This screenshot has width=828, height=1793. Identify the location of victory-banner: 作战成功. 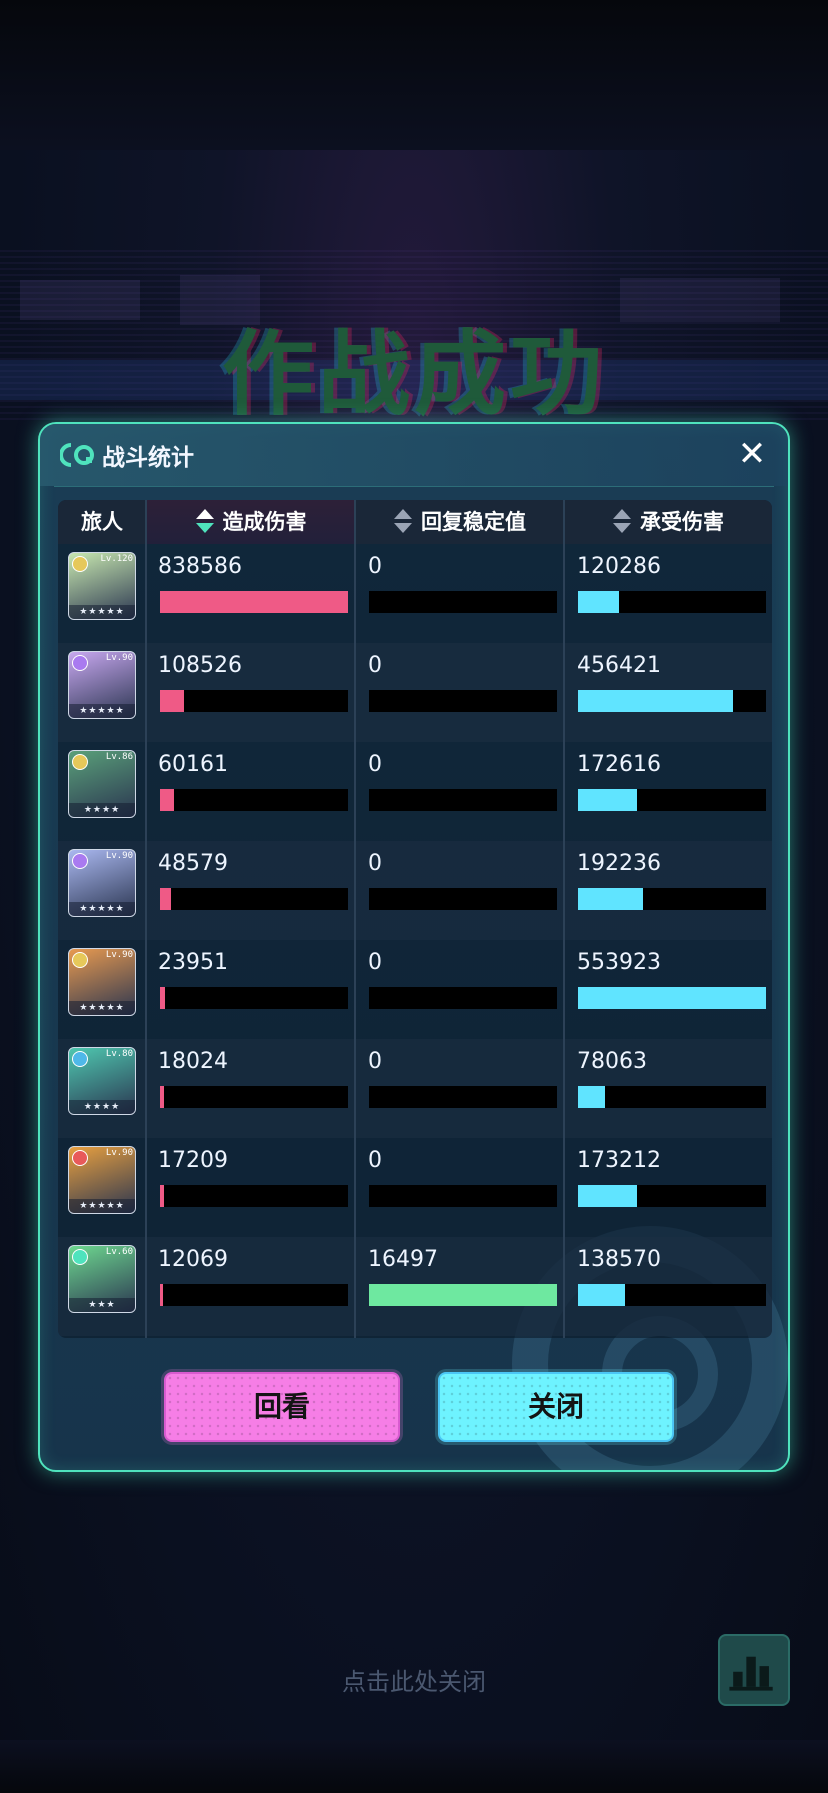
(413, 374).